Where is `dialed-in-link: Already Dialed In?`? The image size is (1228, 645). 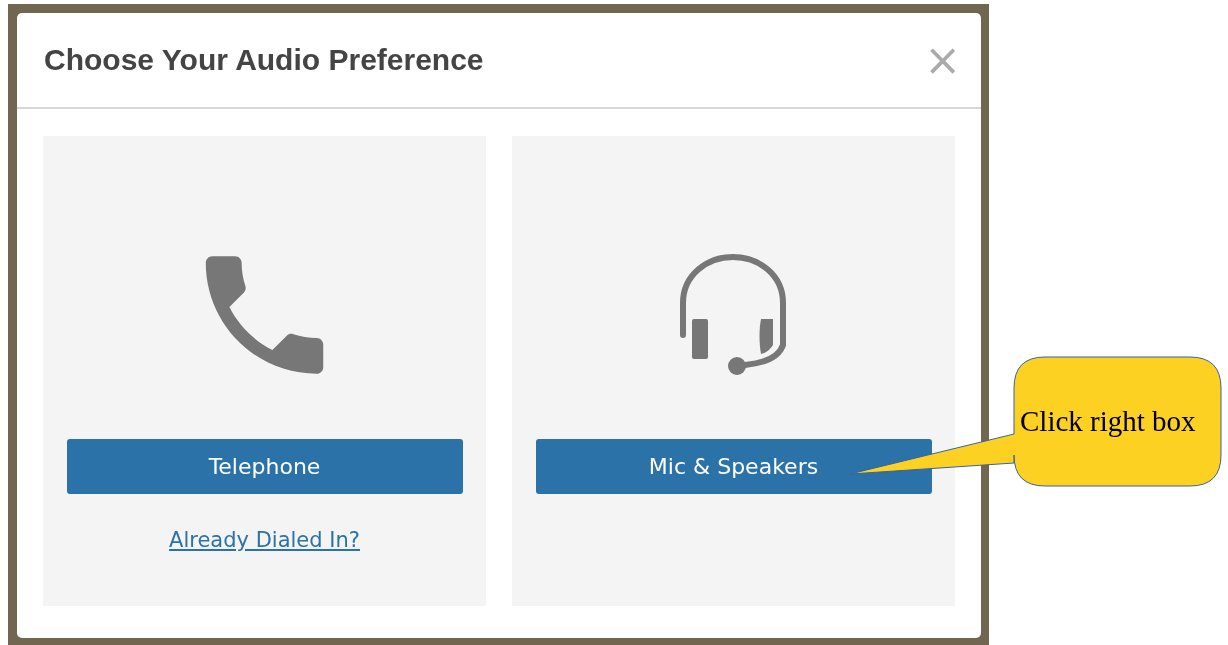
dialed-in-link: Already Dialed In? is located at coordinates (264, 540).